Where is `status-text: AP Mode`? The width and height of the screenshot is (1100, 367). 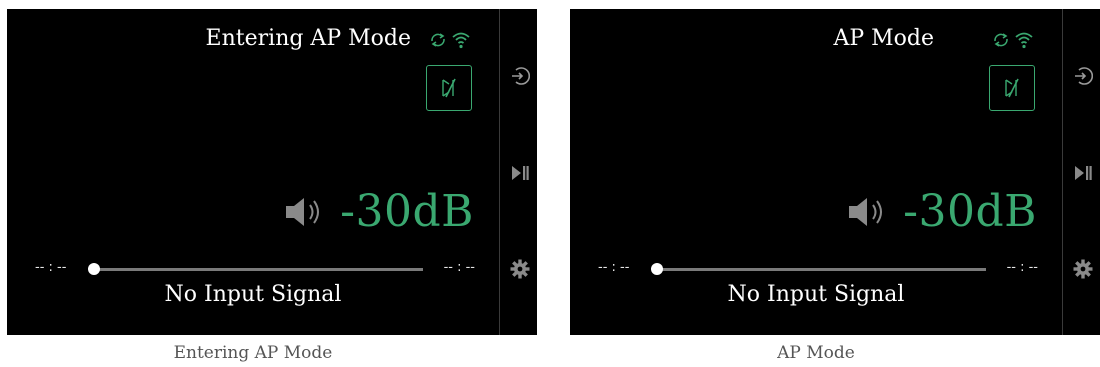
status-text: AP Mode is located at coordinates (883, 38).